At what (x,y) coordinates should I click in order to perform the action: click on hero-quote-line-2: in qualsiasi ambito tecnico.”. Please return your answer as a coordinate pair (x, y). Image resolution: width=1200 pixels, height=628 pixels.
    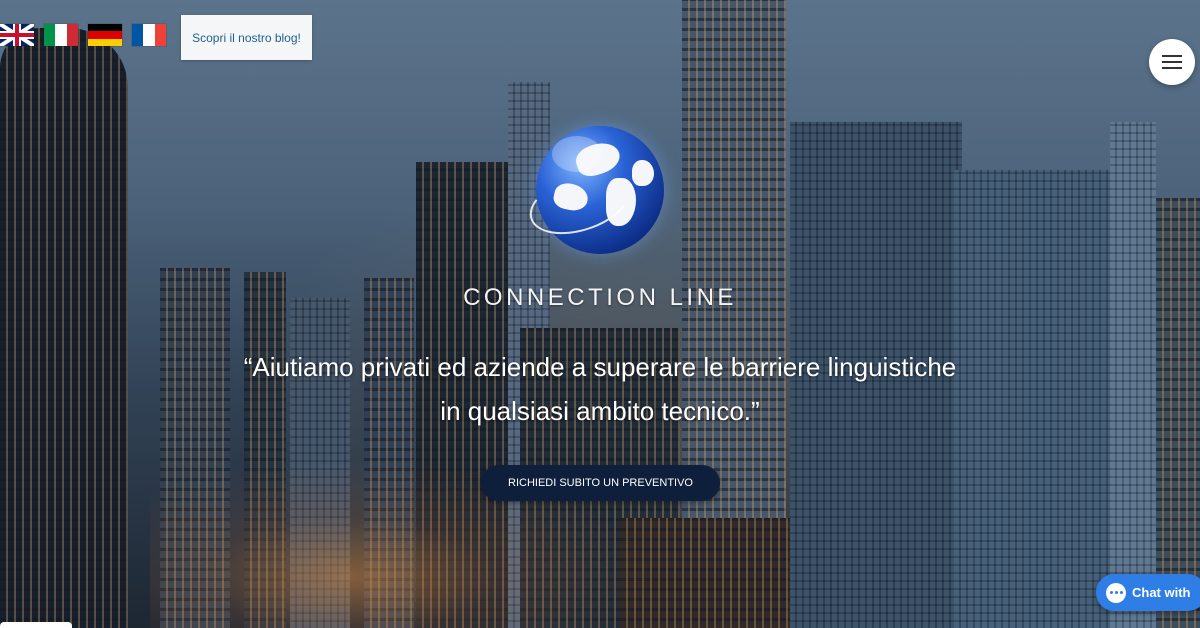
    Looking at the image, I should click on (600, 411).